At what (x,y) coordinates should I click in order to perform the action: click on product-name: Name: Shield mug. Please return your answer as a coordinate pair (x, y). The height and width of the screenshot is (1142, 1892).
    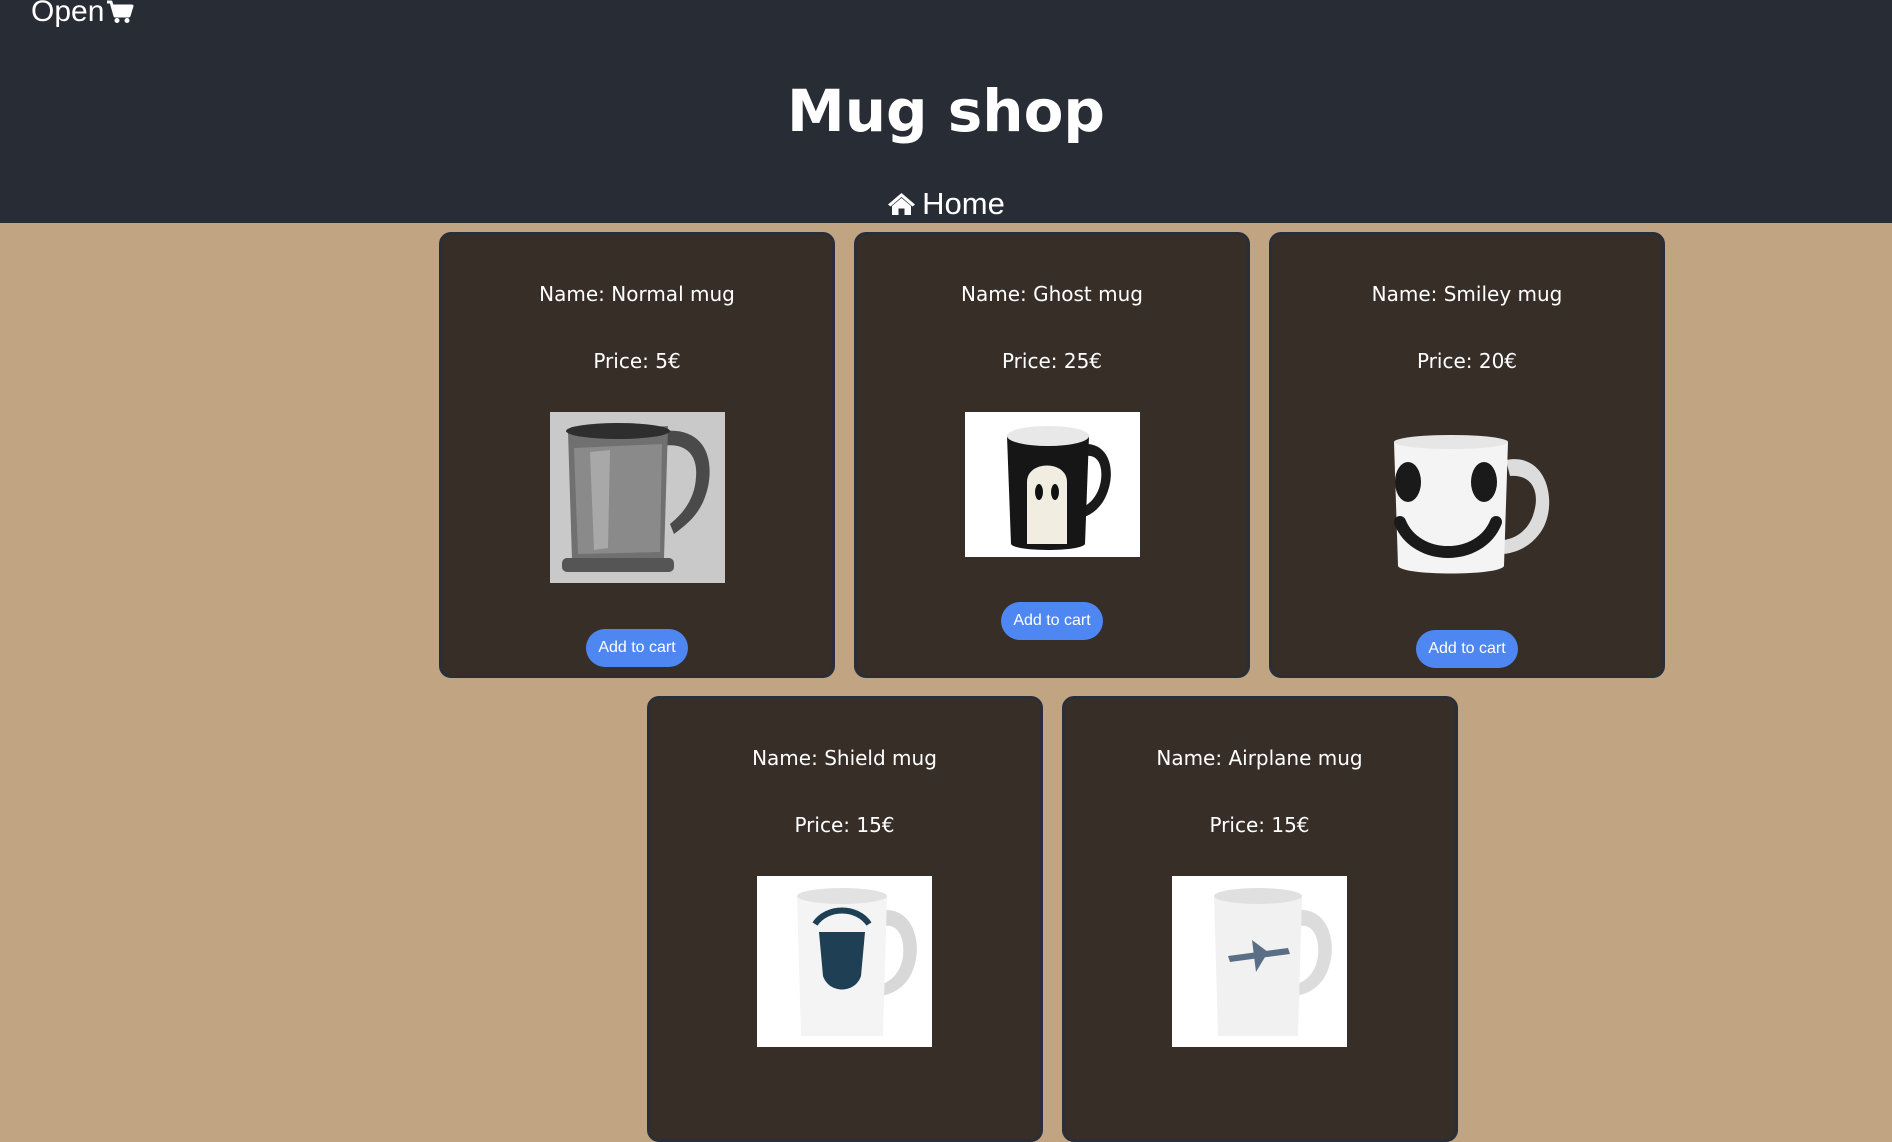
    Looking at the image, I should click on (844, 758).